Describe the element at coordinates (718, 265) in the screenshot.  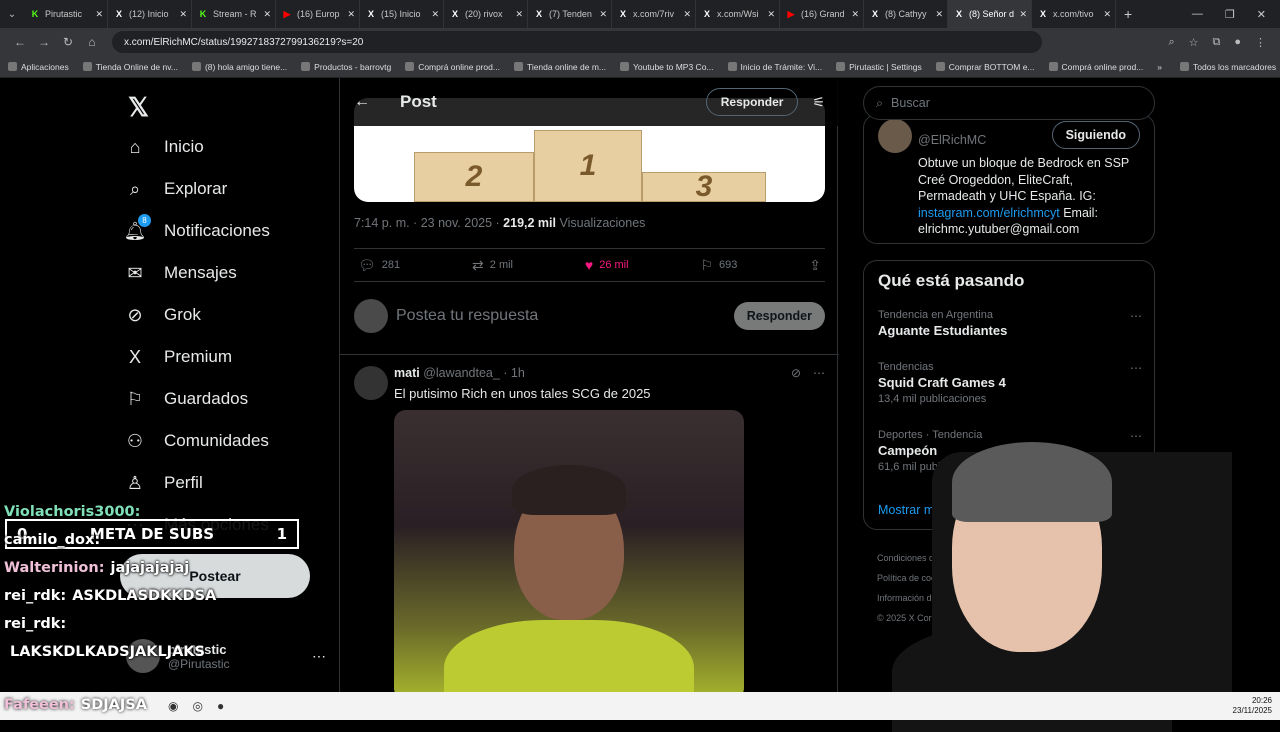
I see `bookmark-action: ⚐ 693` at that location.